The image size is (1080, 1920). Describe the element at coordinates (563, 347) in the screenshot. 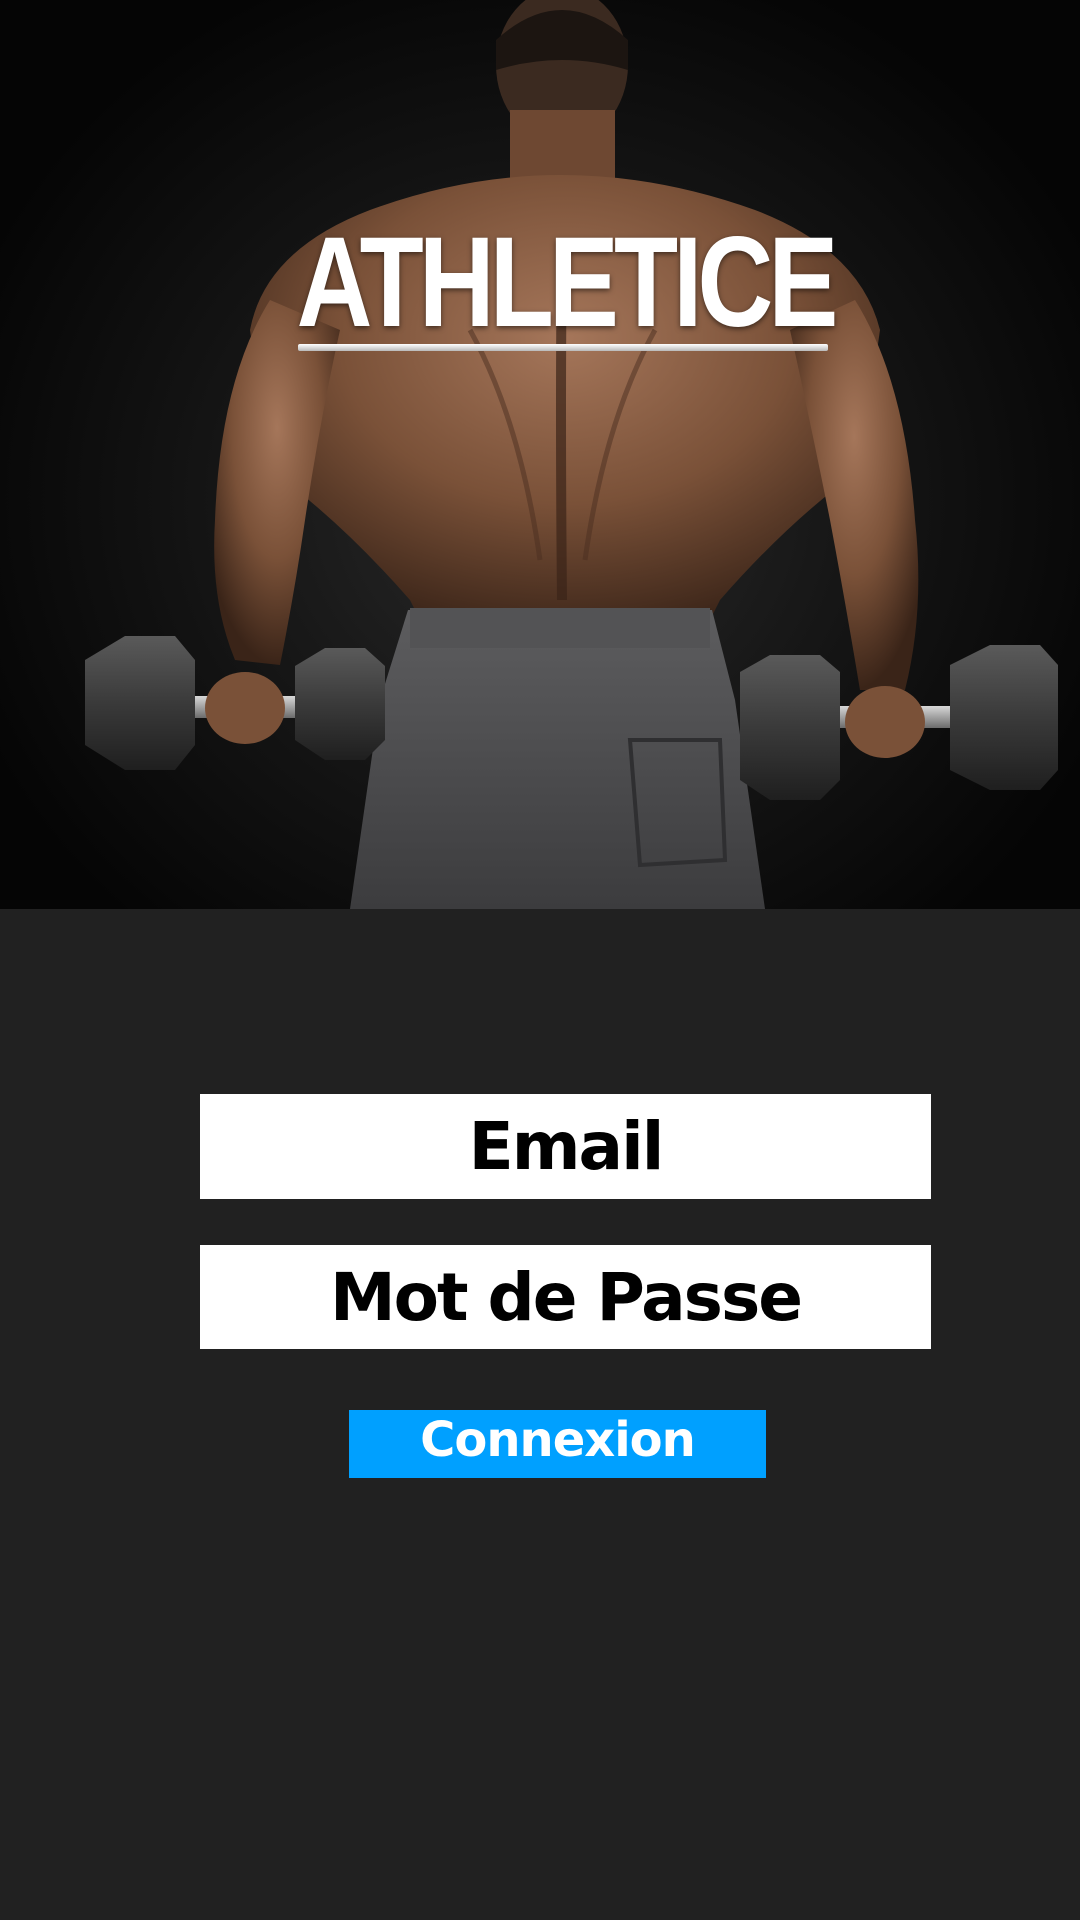

I see `title-underline` at that location.